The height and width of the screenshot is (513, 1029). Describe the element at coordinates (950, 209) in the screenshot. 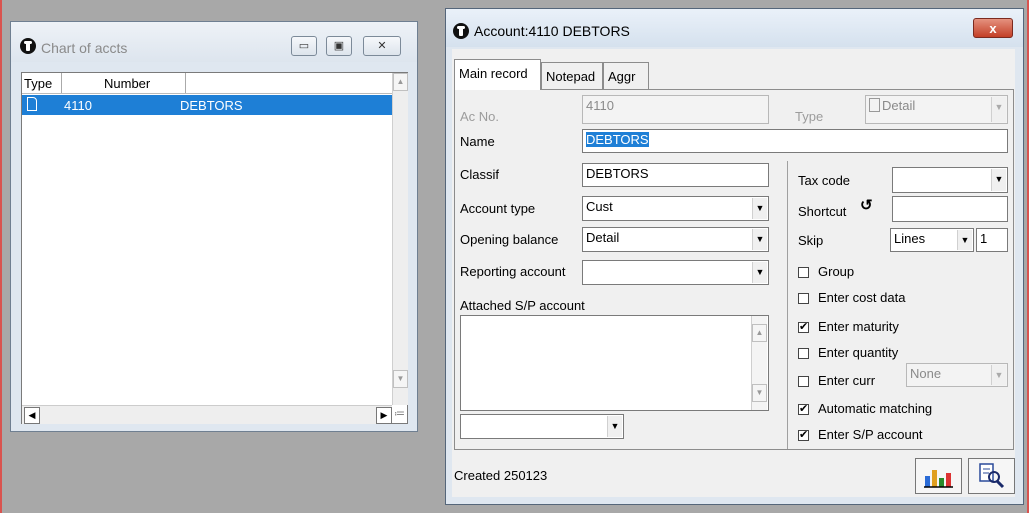

I see `shortcut-field` at that location.